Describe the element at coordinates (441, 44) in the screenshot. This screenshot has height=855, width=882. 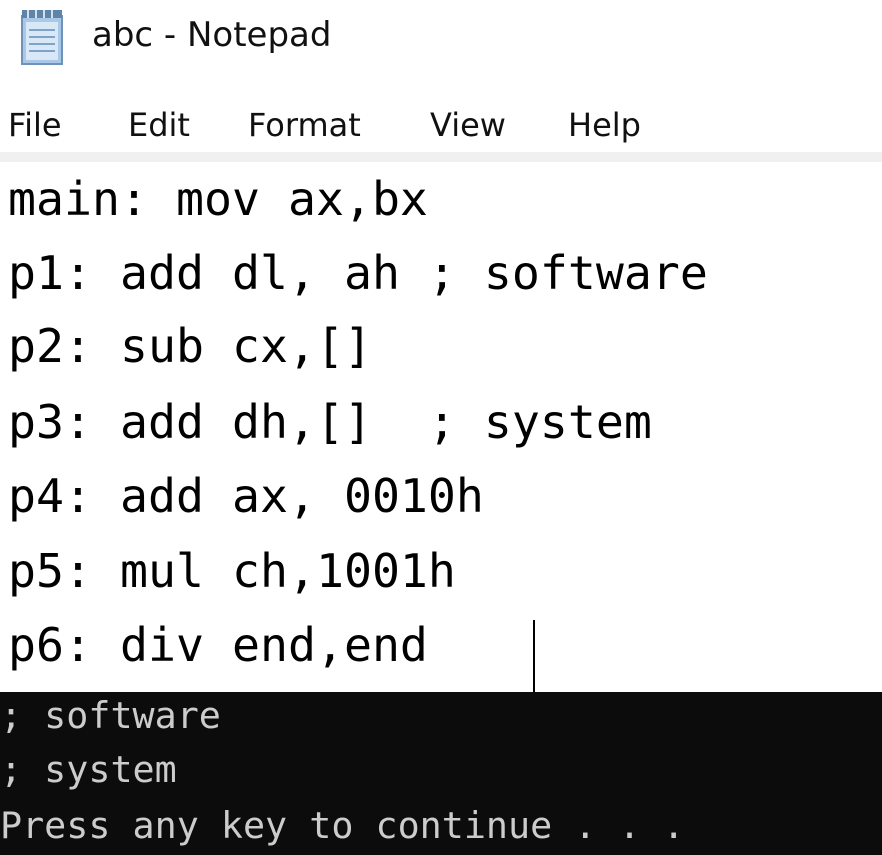
I see `title-bar: abc - Notepad` at that location.